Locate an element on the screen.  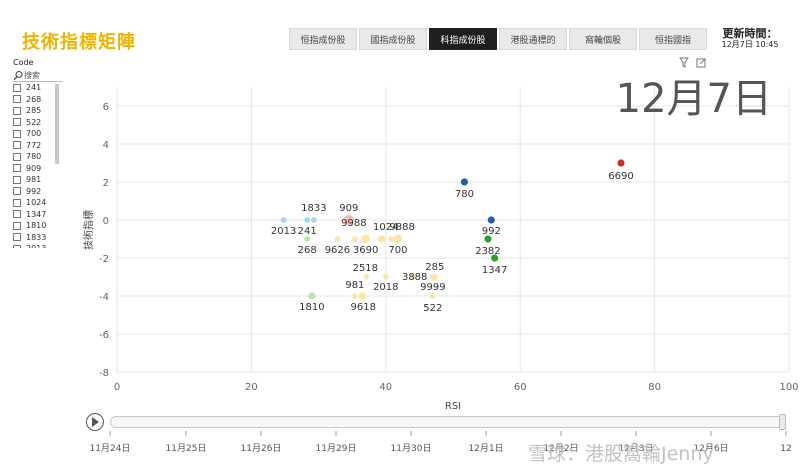
y-tick-label: -2 is located at coordinates (104, 259).